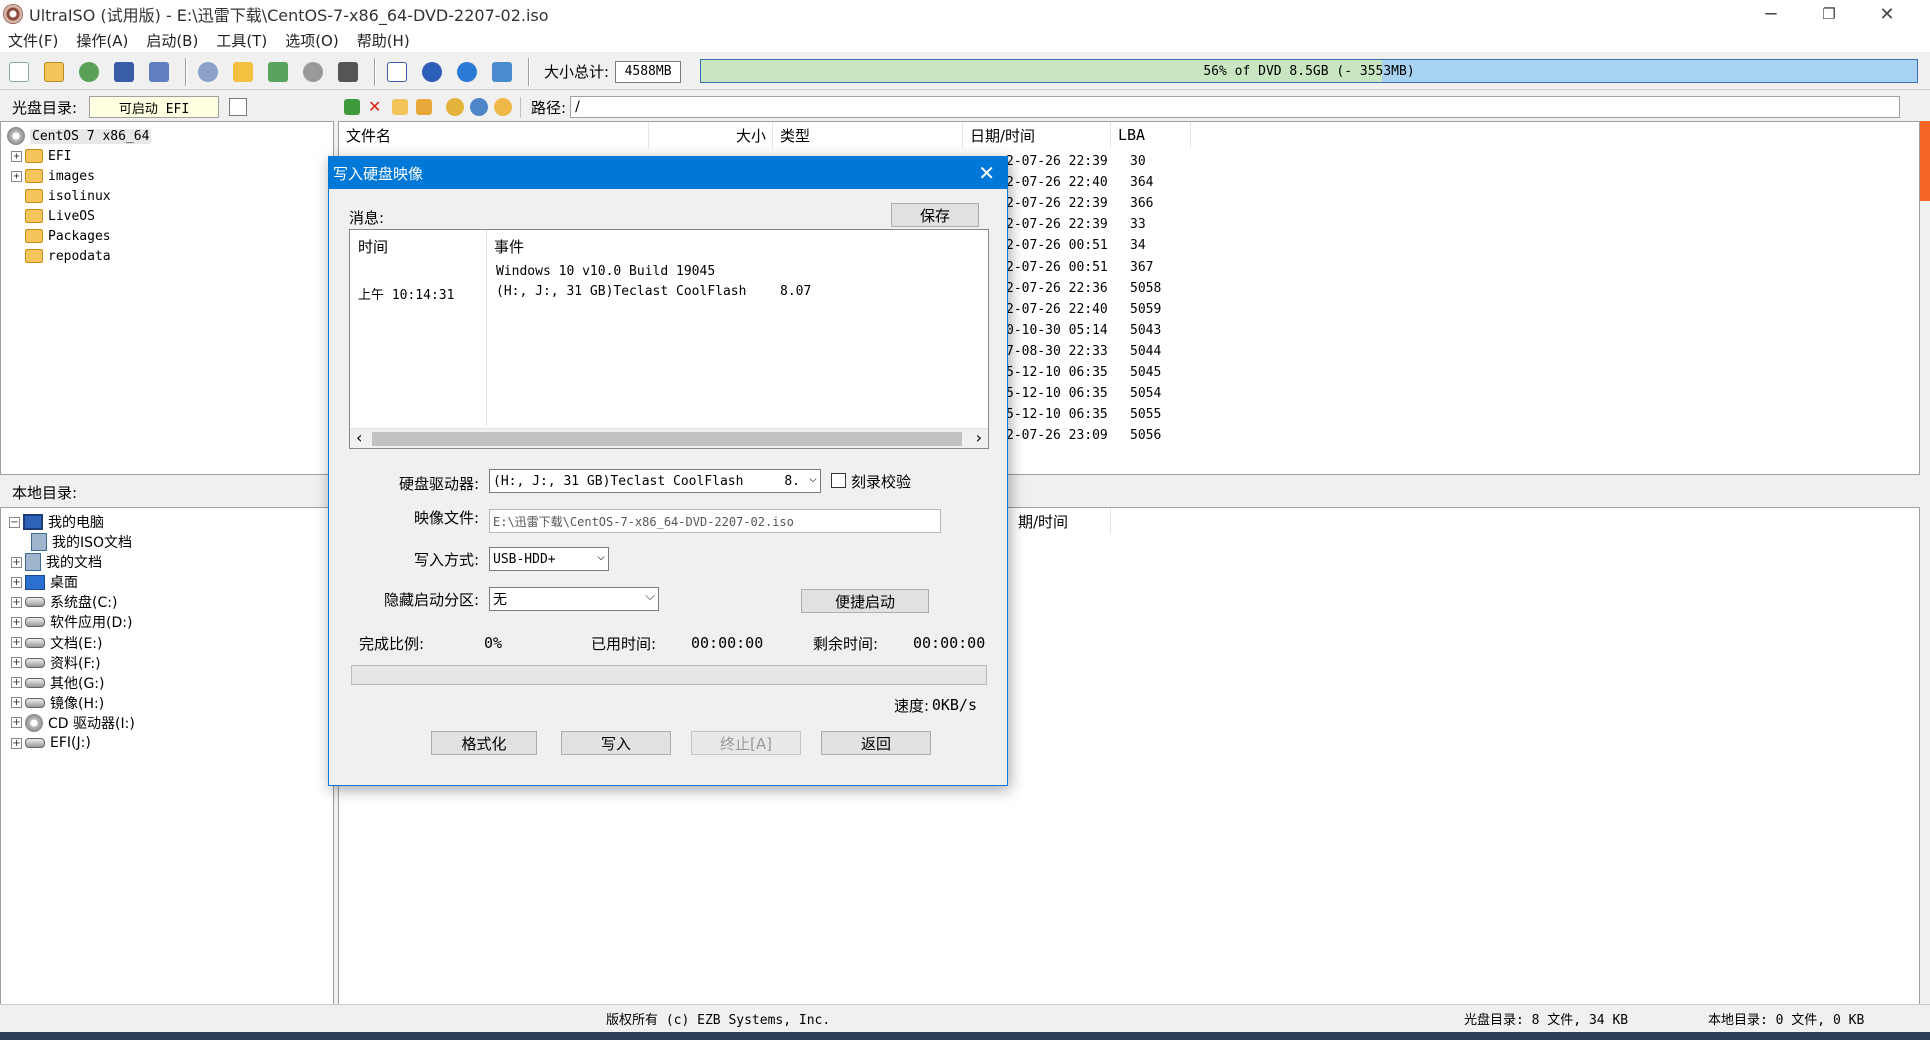 This screenshot has height=1040, width=1930. What do you see at coordinates (57, 643) in the screenshot?
I see `local-tree-item: + 文档(E:)` at bounding box center [57, 643].